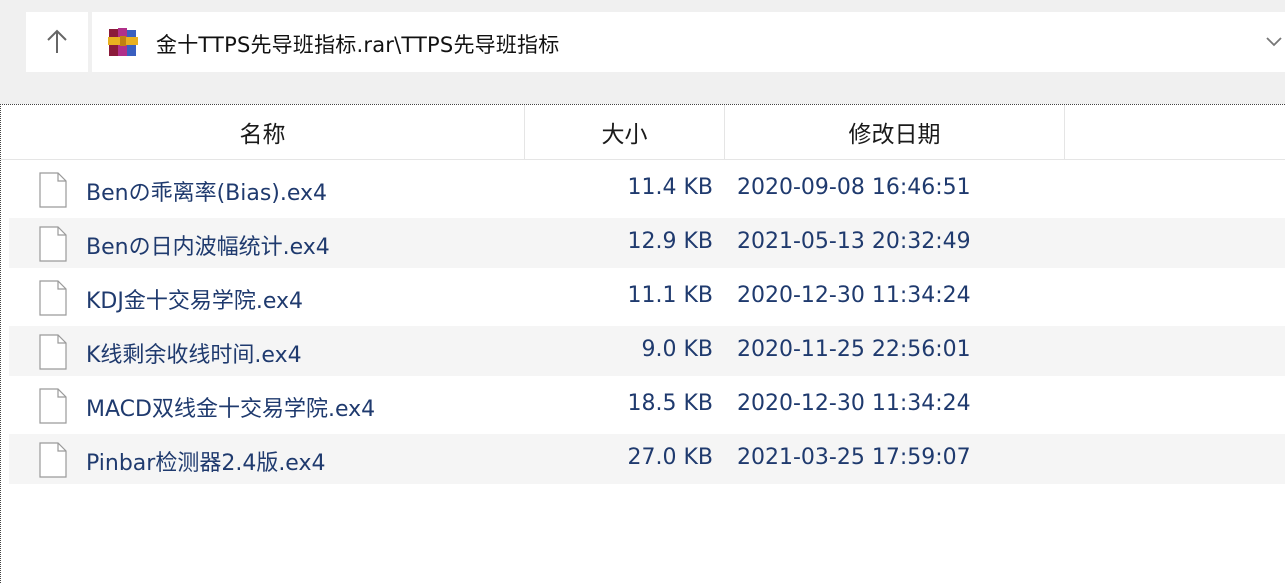 This screenshot has height=583, width=1285. What do you see at coordinates (195, 301) in the screenshot?
I see `file-name: KDJ金十交易学院.ex4` at bounding box center [195, 301].